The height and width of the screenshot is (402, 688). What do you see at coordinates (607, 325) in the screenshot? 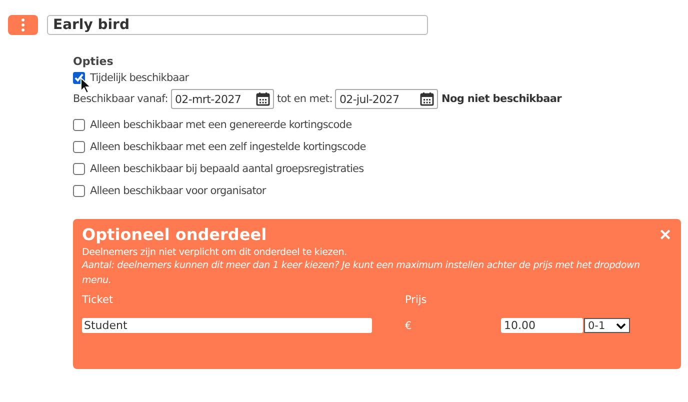
I see `quantity-dropdown: 0-1` at bounding box center [607, 325].